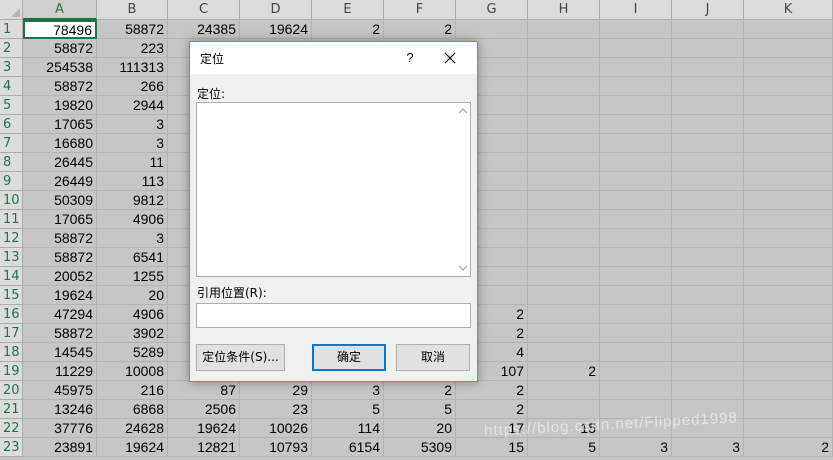 This screenshot has height=460, width=833. I want to click on cell-h8, so click(564, 162).